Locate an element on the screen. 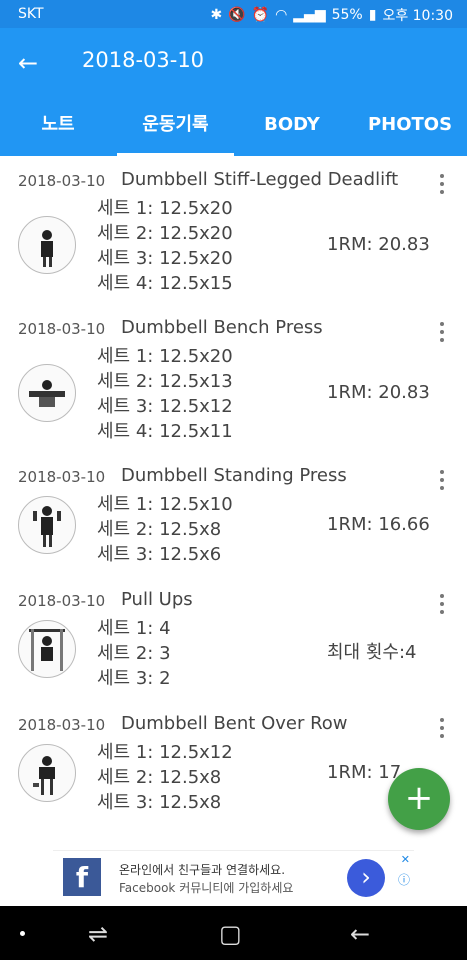 The width and height of the screenshot is (467, 960). ad-subline: Facebook 커뮤니티에 가입하세요 is located at coordinates (206, 888).